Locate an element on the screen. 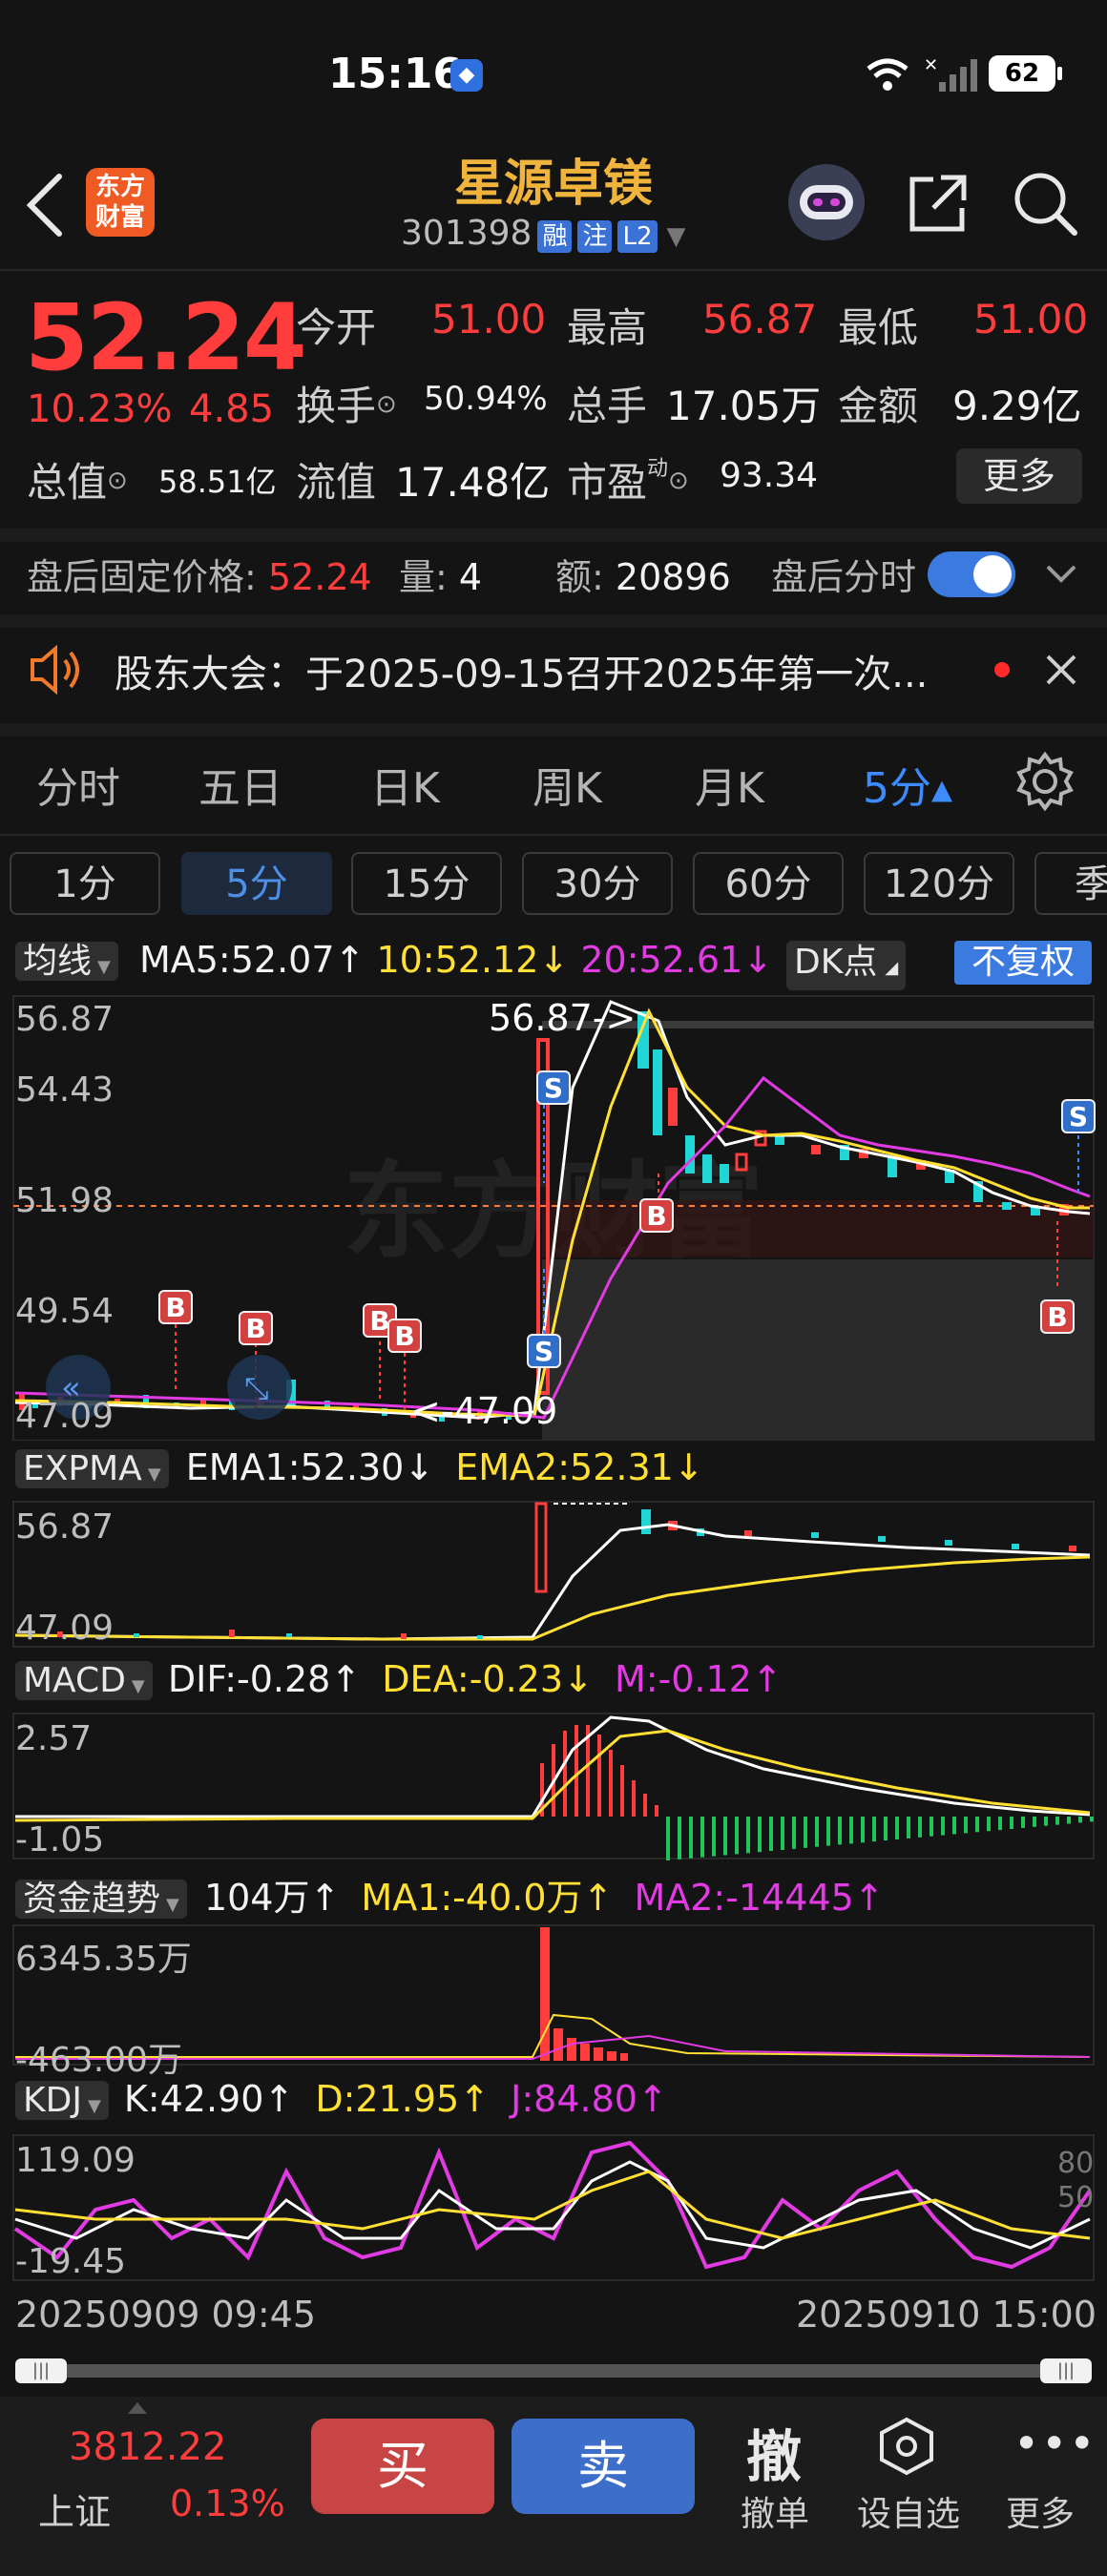  date-end: 20250910 15:00 is located at coordinates (946, 2315).